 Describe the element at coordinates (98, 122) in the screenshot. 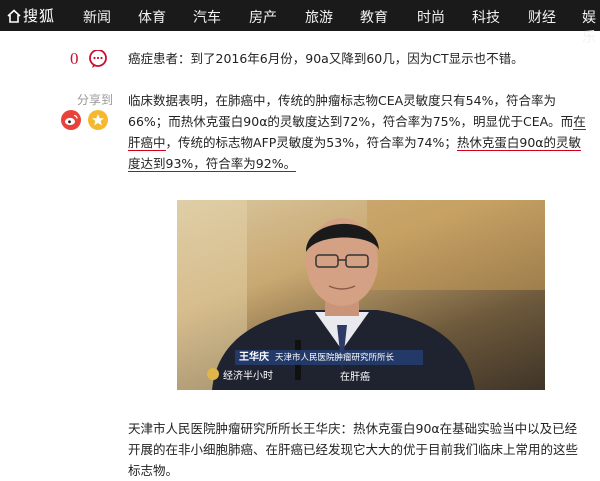

I see `star-favorite-icon` at that location.